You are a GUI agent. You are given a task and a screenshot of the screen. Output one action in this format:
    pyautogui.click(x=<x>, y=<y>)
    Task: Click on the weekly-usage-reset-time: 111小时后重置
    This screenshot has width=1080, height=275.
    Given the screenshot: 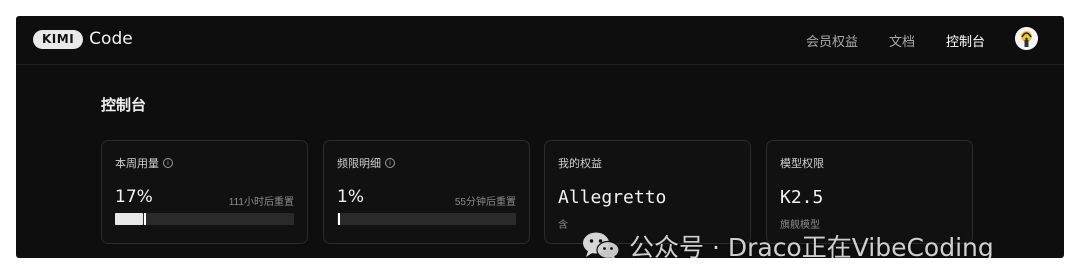 What is the action you would take?
    pyautogui.click(x=261, y=202)
    